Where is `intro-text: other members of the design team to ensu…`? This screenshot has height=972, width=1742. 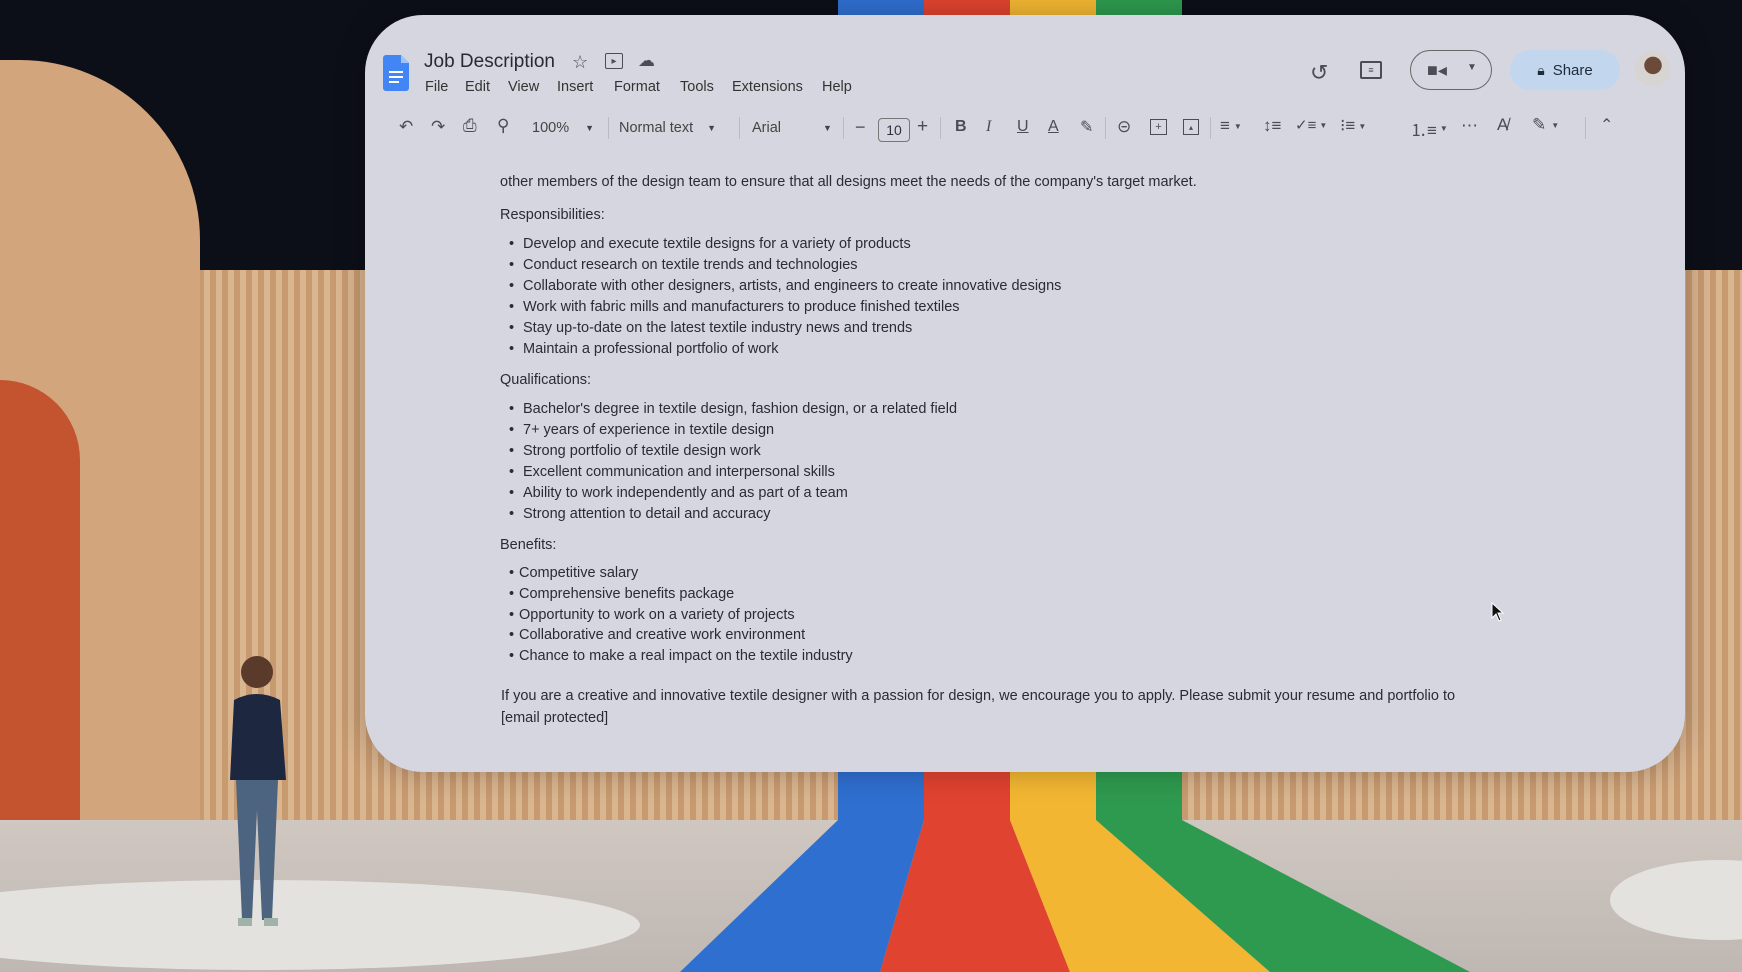 intro-text: other members of the design team to ensu… is located at coordinates (848, 182).